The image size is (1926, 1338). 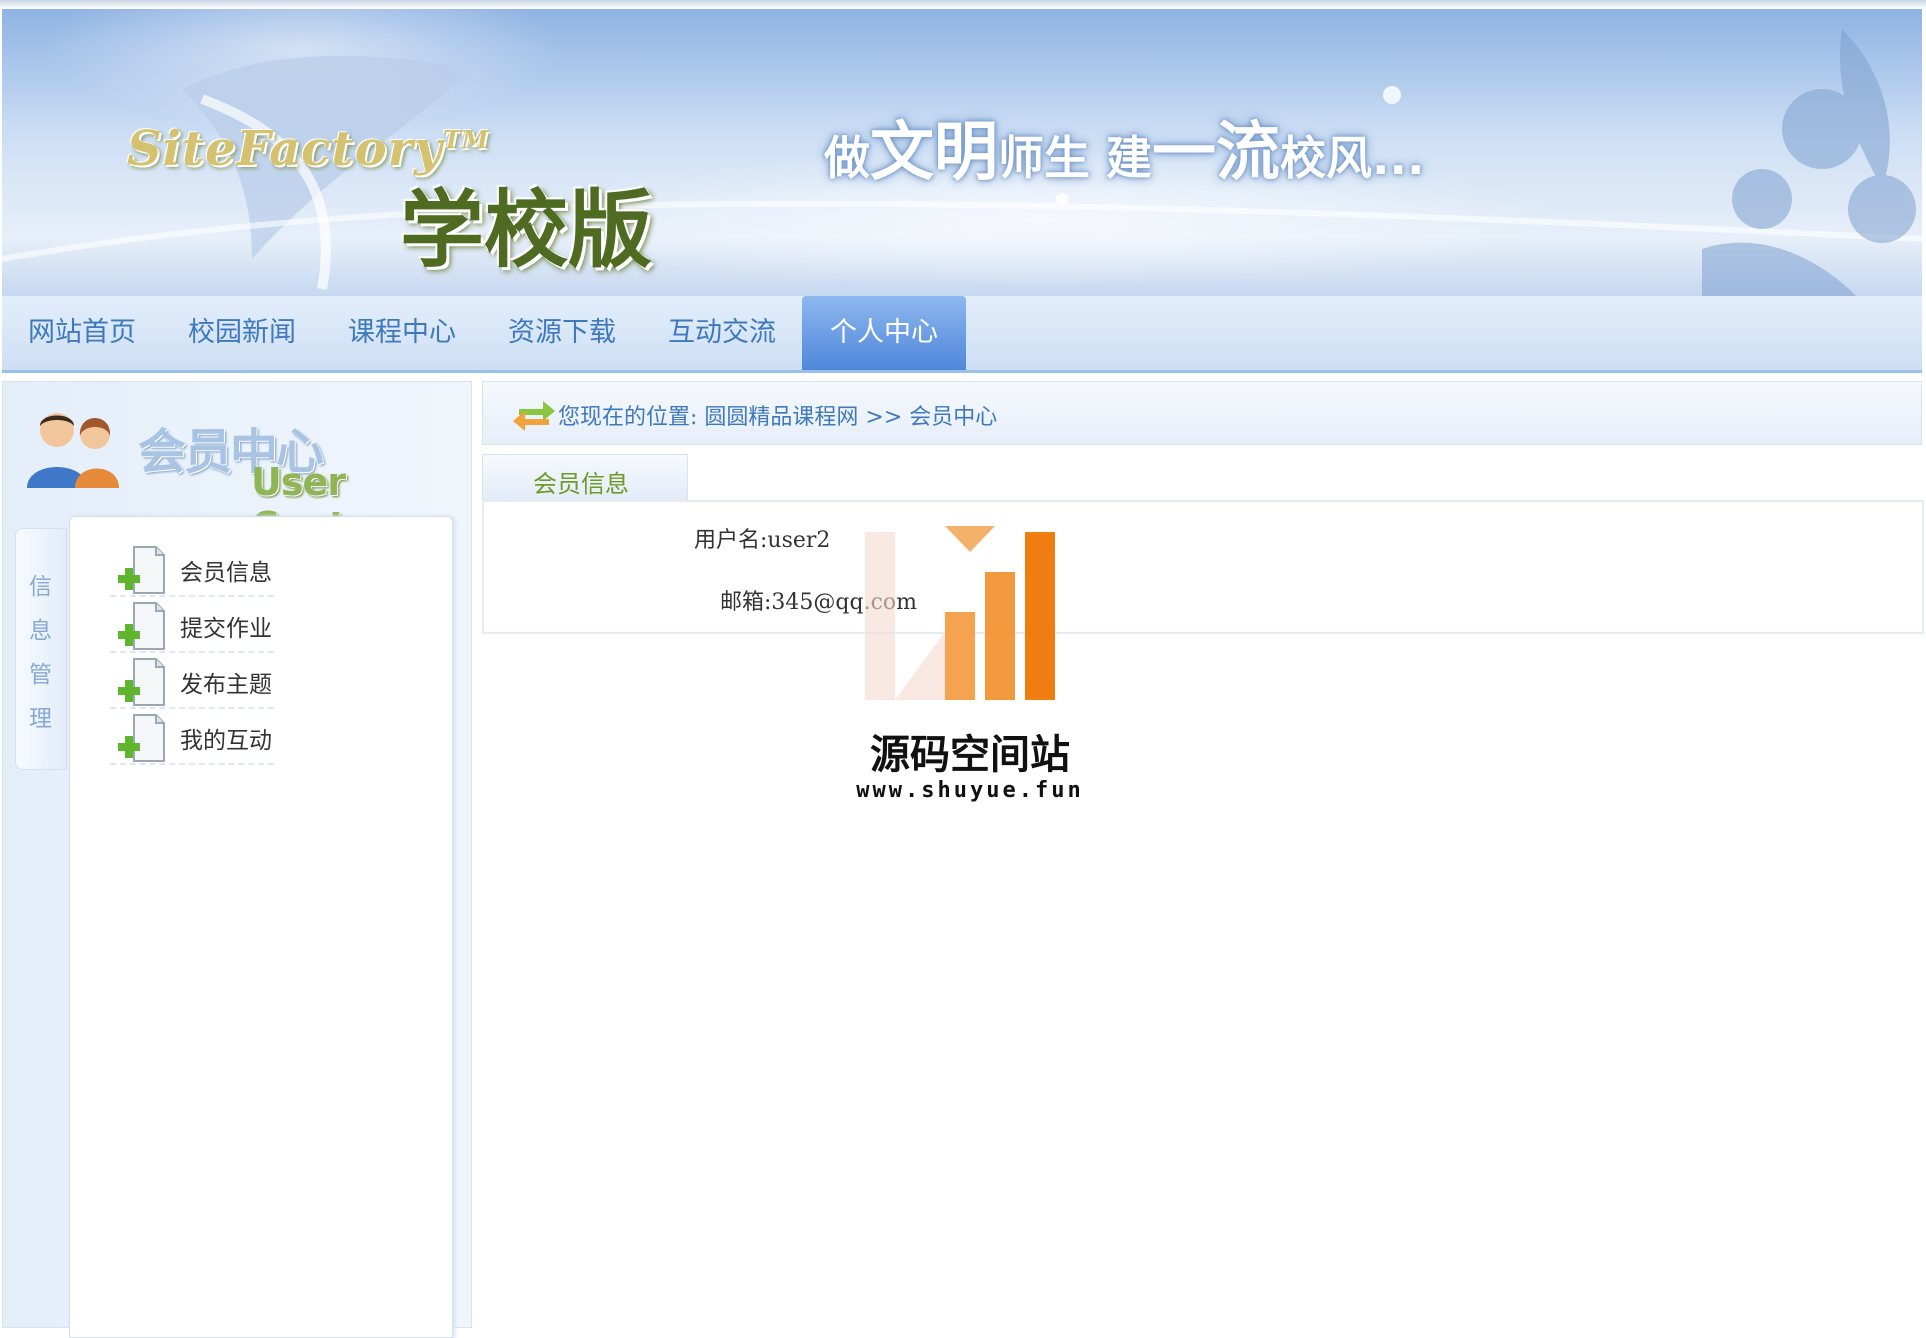 I want to click on username-text: 用户名:user2, so click(x=762, y=540).